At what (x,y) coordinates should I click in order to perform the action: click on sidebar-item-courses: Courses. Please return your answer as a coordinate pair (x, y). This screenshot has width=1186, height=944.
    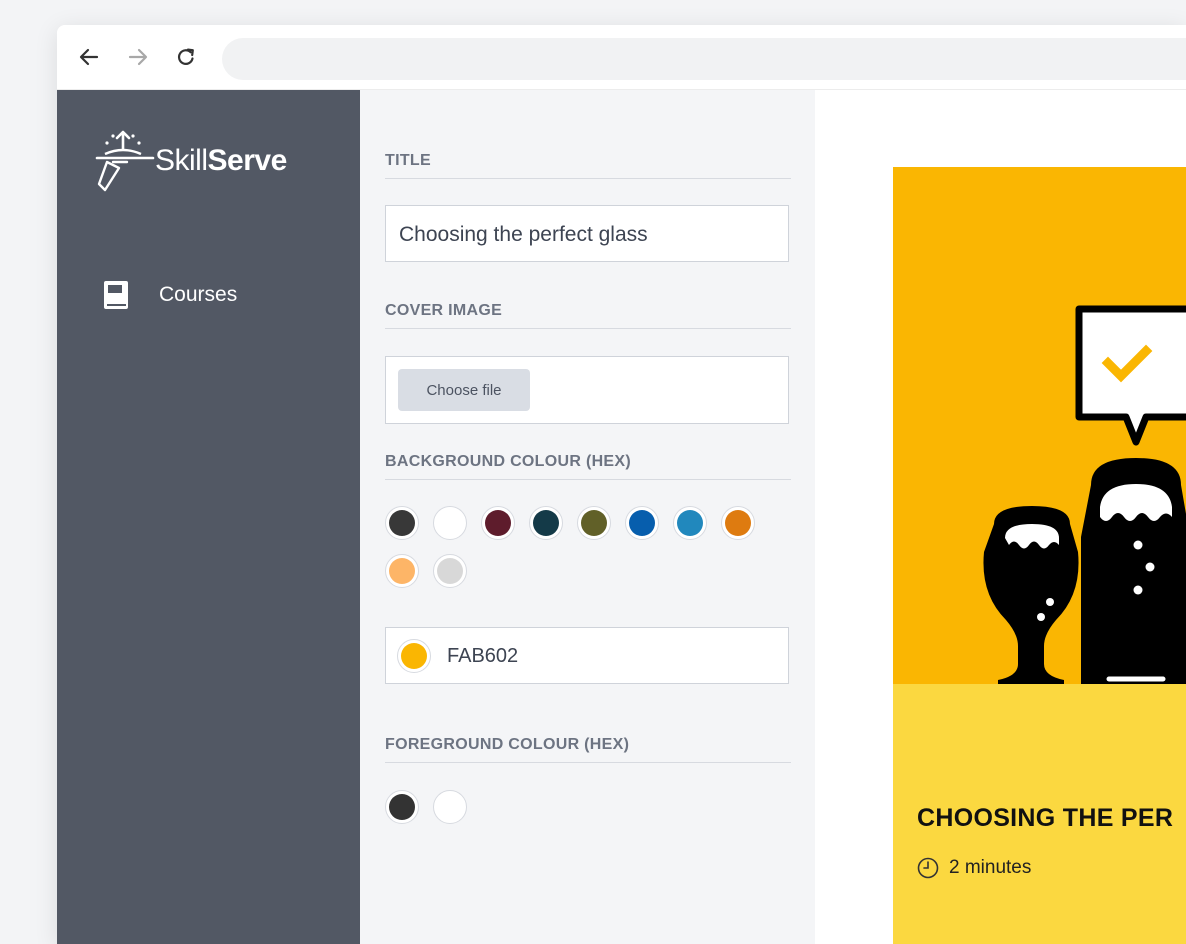
    Looking at the image, I should click on (170, 295).